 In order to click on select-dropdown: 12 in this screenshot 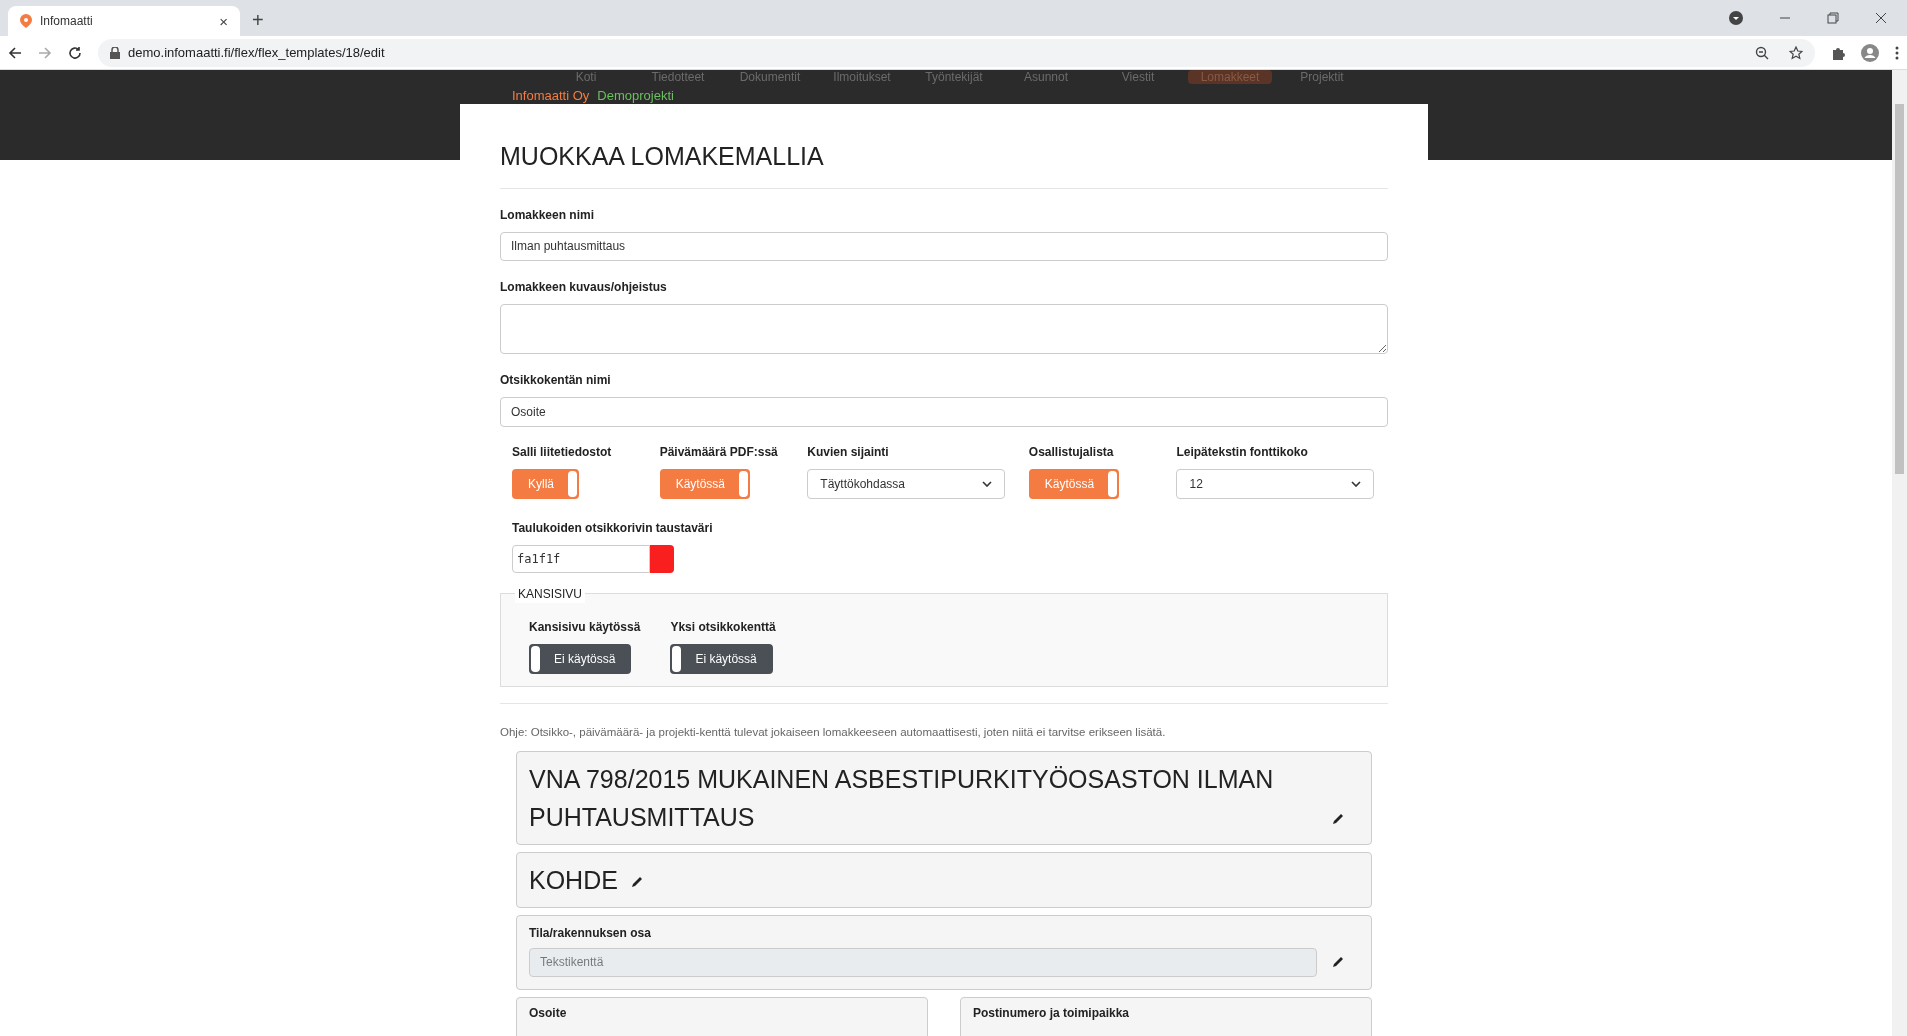, I will do `click(1275, 483)`.